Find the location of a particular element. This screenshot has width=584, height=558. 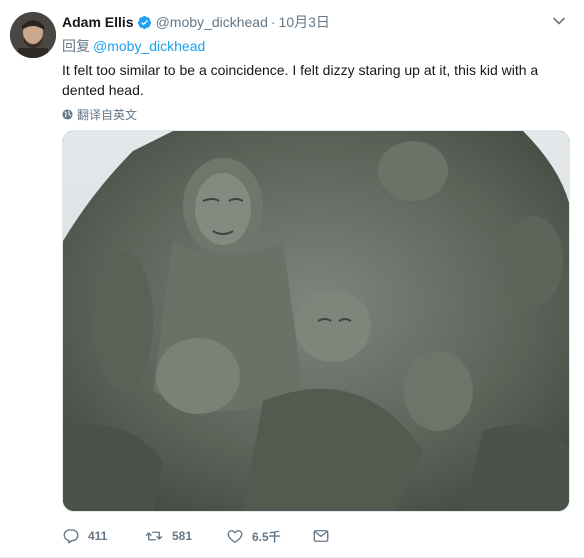

tweet-date: 10月3日 is located at coordinates (304, 22).